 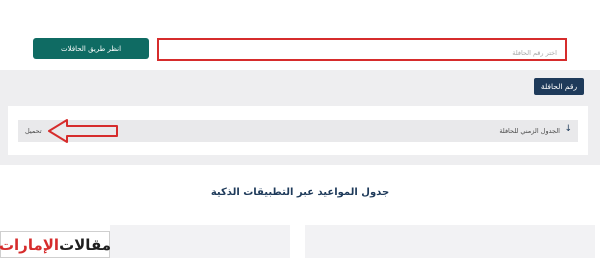 What do you see at coordinates (33, 131) in the screenshot?
I see `download-link: تحميل` at bounding box center [33, 131].